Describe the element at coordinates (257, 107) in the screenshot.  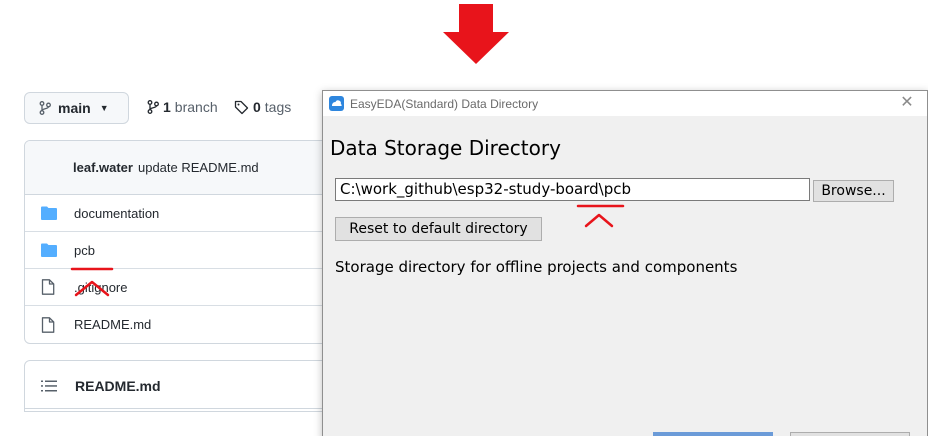
I see `tag-count: 0` at that location.